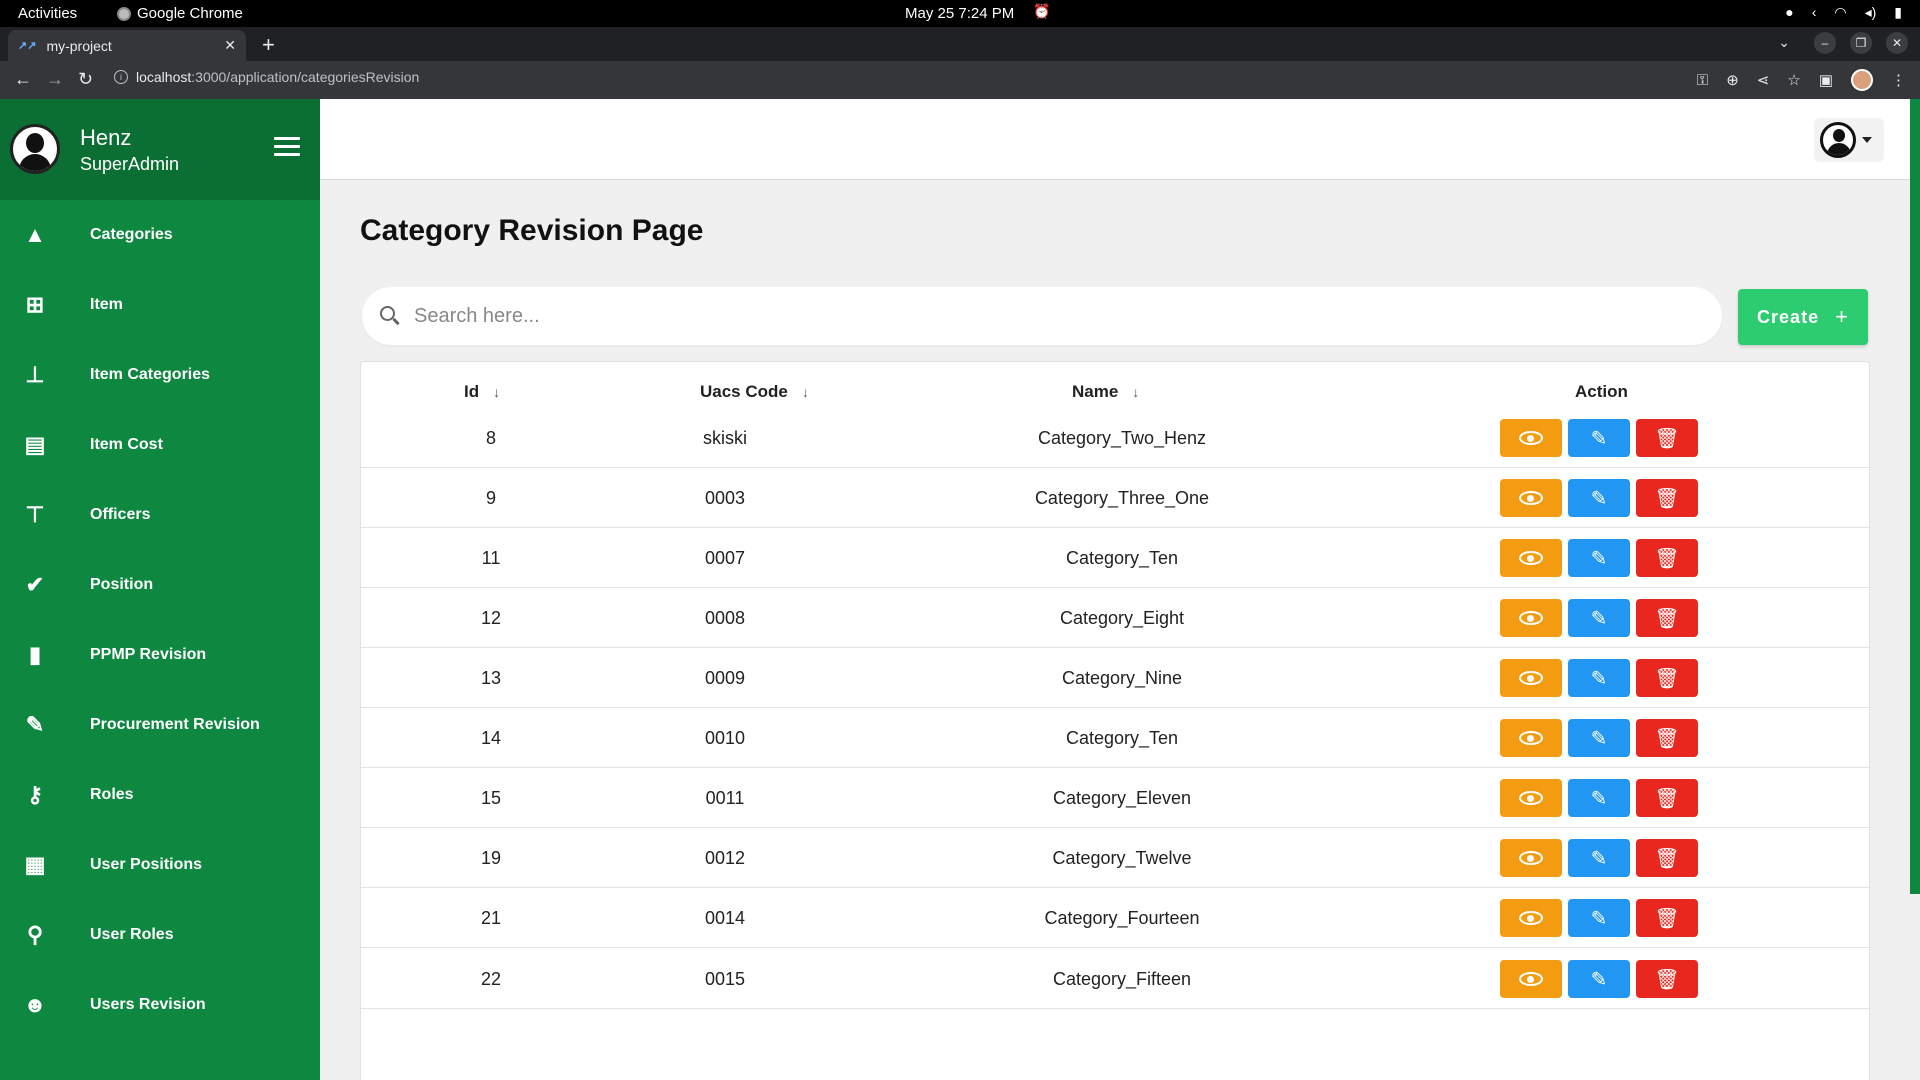 This screenshot has height=1080, width=1920. What do you see at coordinates (127, 45) in the screenshot?
I see `browser-tab: ↗↗ my-project ✕` at bounding box center [127, 45].